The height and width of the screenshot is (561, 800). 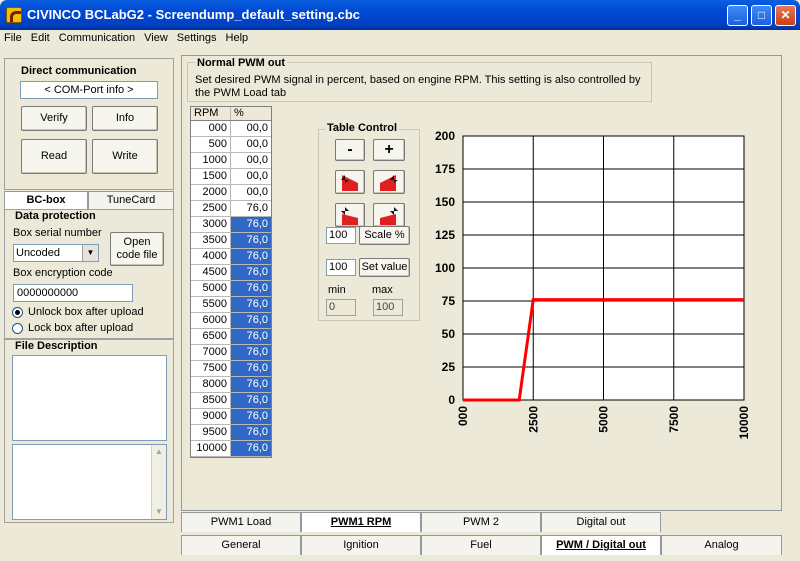 What do you see at coordinates (211, 240) in the screenshot?
I see `rpm-cell: 3500` at bounding box center [211, 240].